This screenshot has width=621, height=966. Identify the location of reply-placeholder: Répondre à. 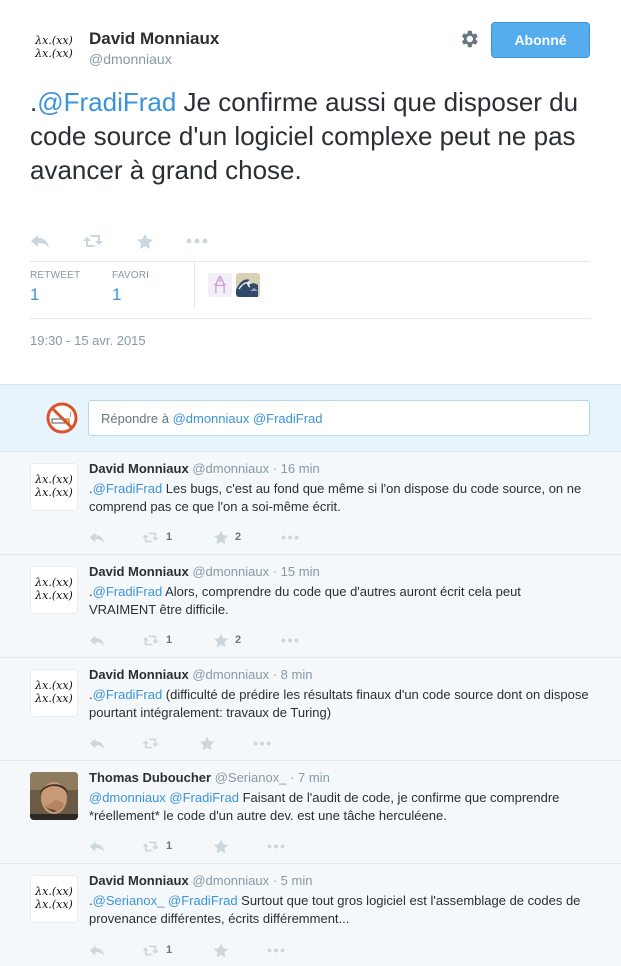
(137, 418).